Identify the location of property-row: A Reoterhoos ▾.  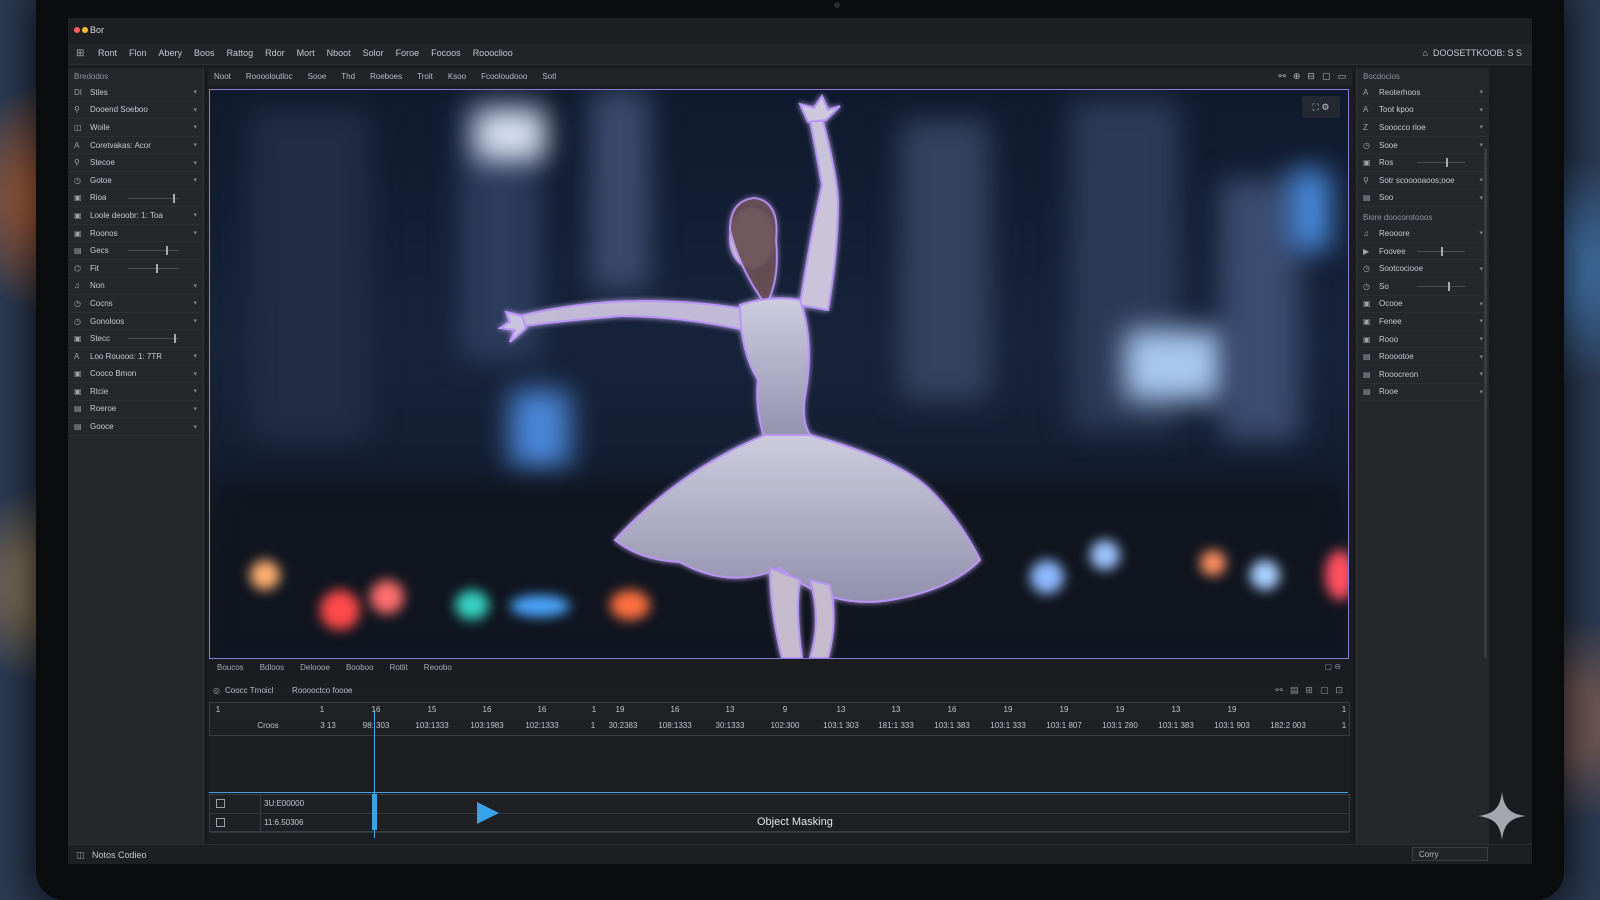
(1423, 93).